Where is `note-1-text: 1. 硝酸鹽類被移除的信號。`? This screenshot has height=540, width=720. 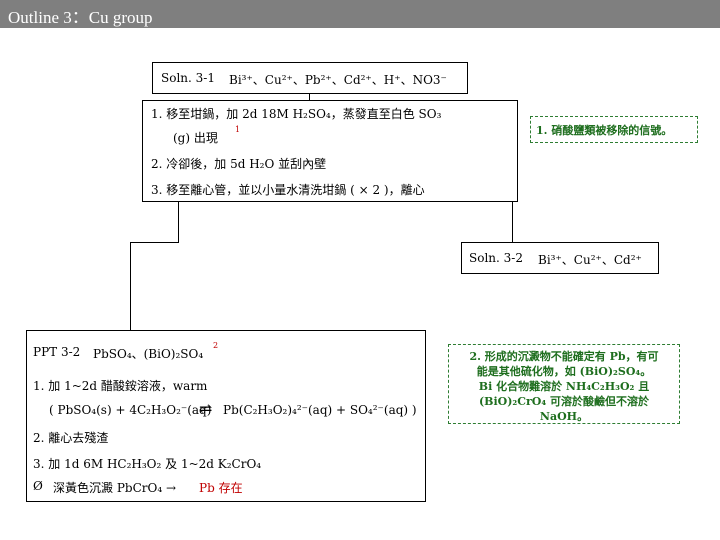 note-1-text: 1. 硝酸鹽類被移除的信號。 is located at coordinates (604, 130).